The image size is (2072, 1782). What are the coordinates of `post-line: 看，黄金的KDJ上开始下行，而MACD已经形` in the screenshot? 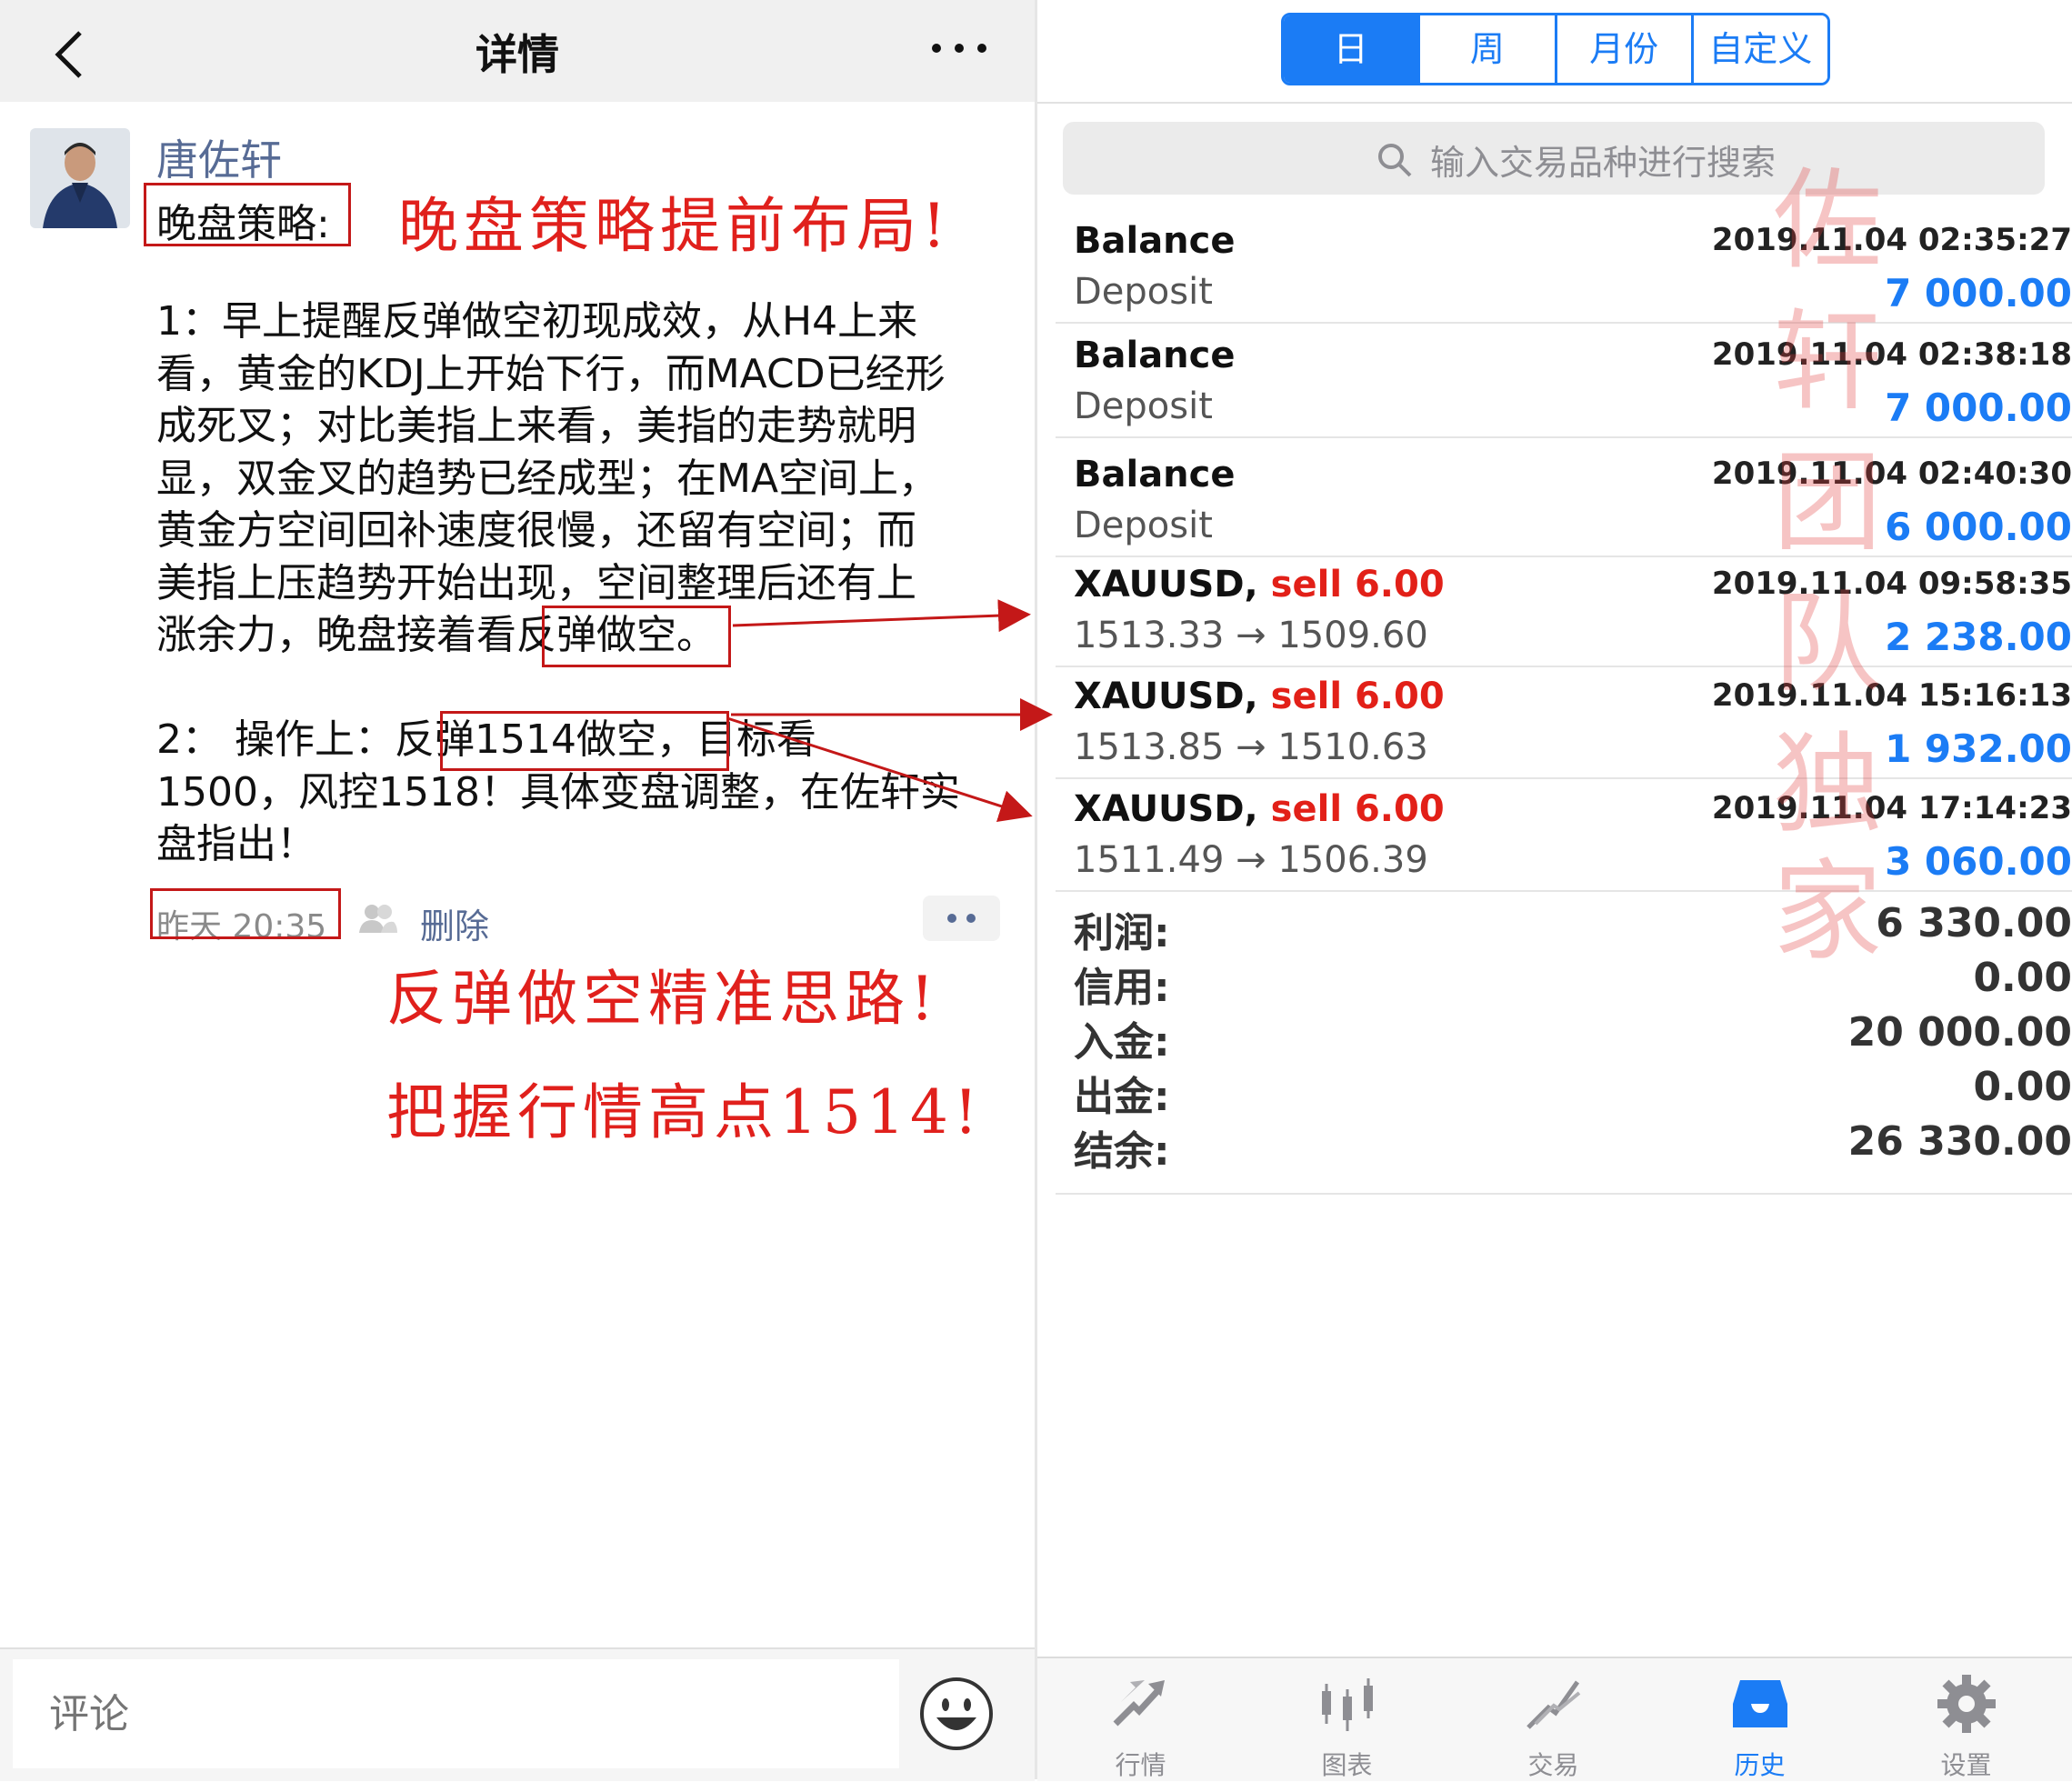 It's located at (551, 374).